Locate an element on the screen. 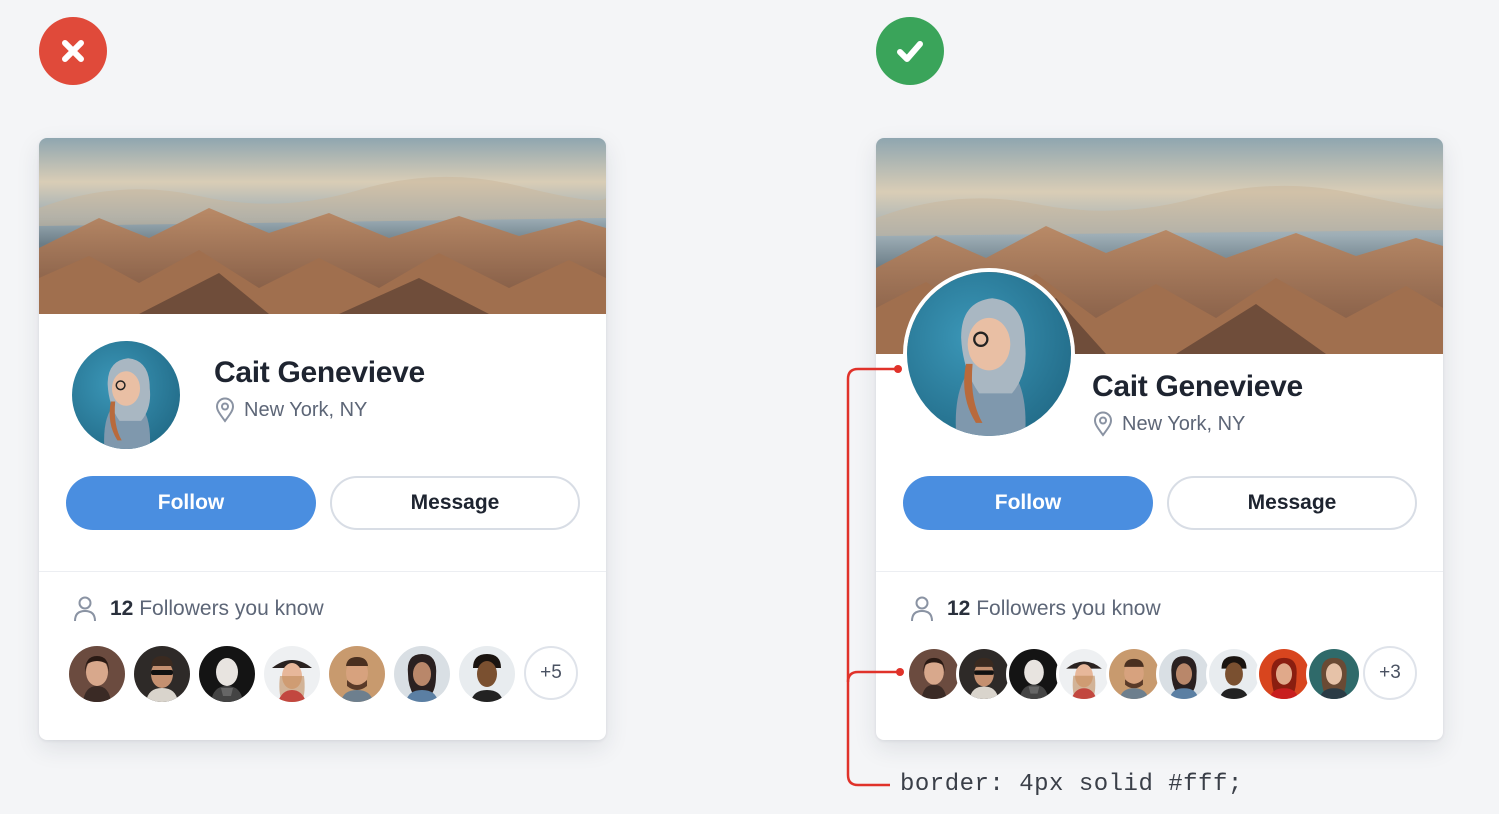 This screenshot has width=1499, height=814. more-followers-button: +5 is located at coordinates (551, 673).